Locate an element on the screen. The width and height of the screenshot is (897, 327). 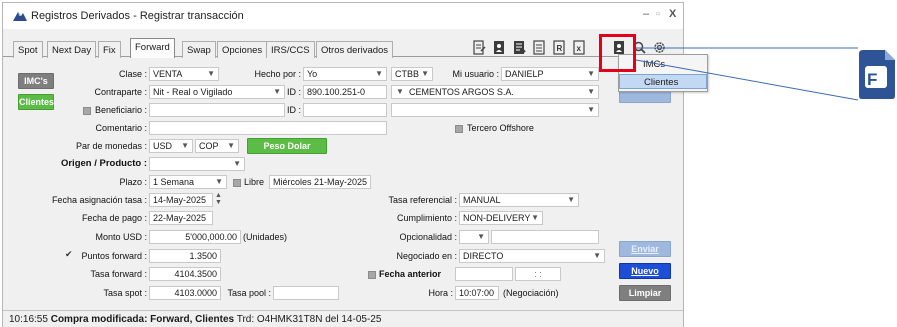
client-file-zoom-icon: F is located at coordinates (877, 74).